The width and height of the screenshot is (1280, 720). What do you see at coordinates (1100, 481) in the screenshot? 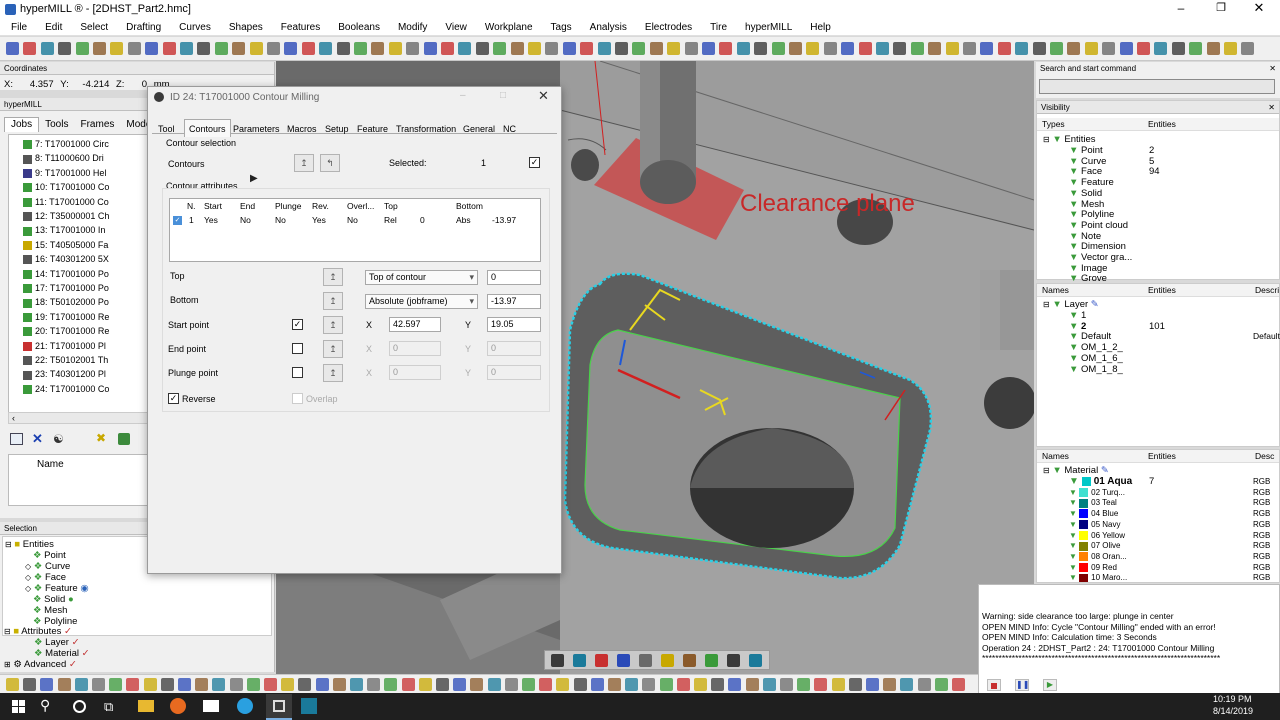
I see `material-item: ▼ 01 Aqua` at bounding box center [1100, 481].